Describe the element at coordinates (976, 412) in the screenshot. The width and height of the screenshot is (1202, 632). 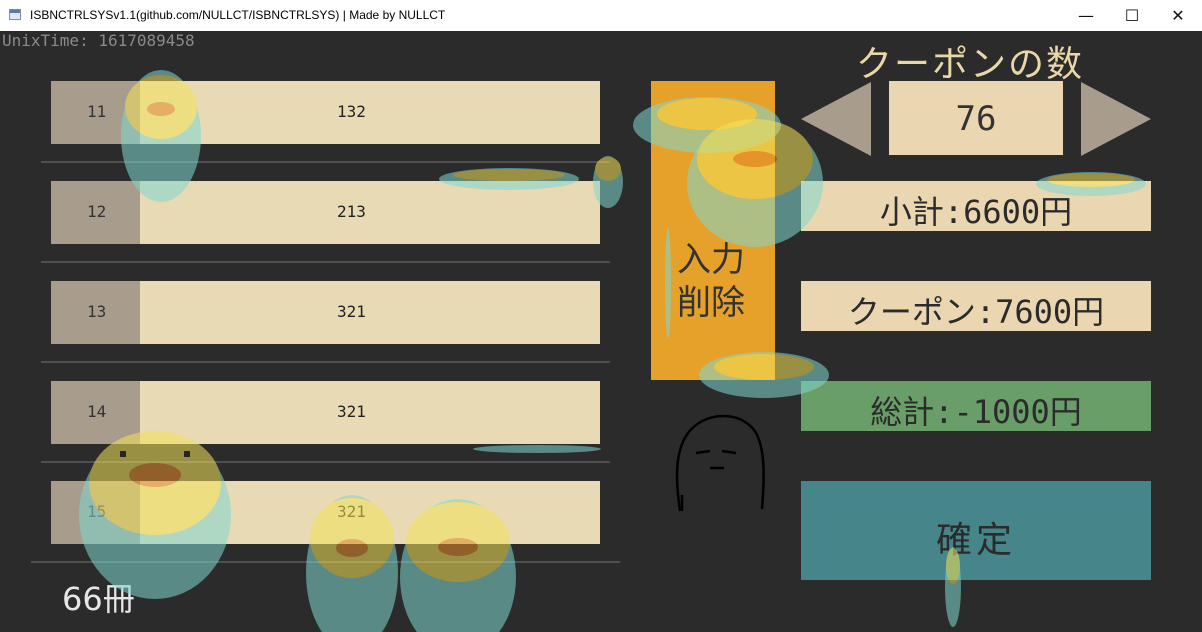
I see `total-text: 総計:-1000円` at that location.